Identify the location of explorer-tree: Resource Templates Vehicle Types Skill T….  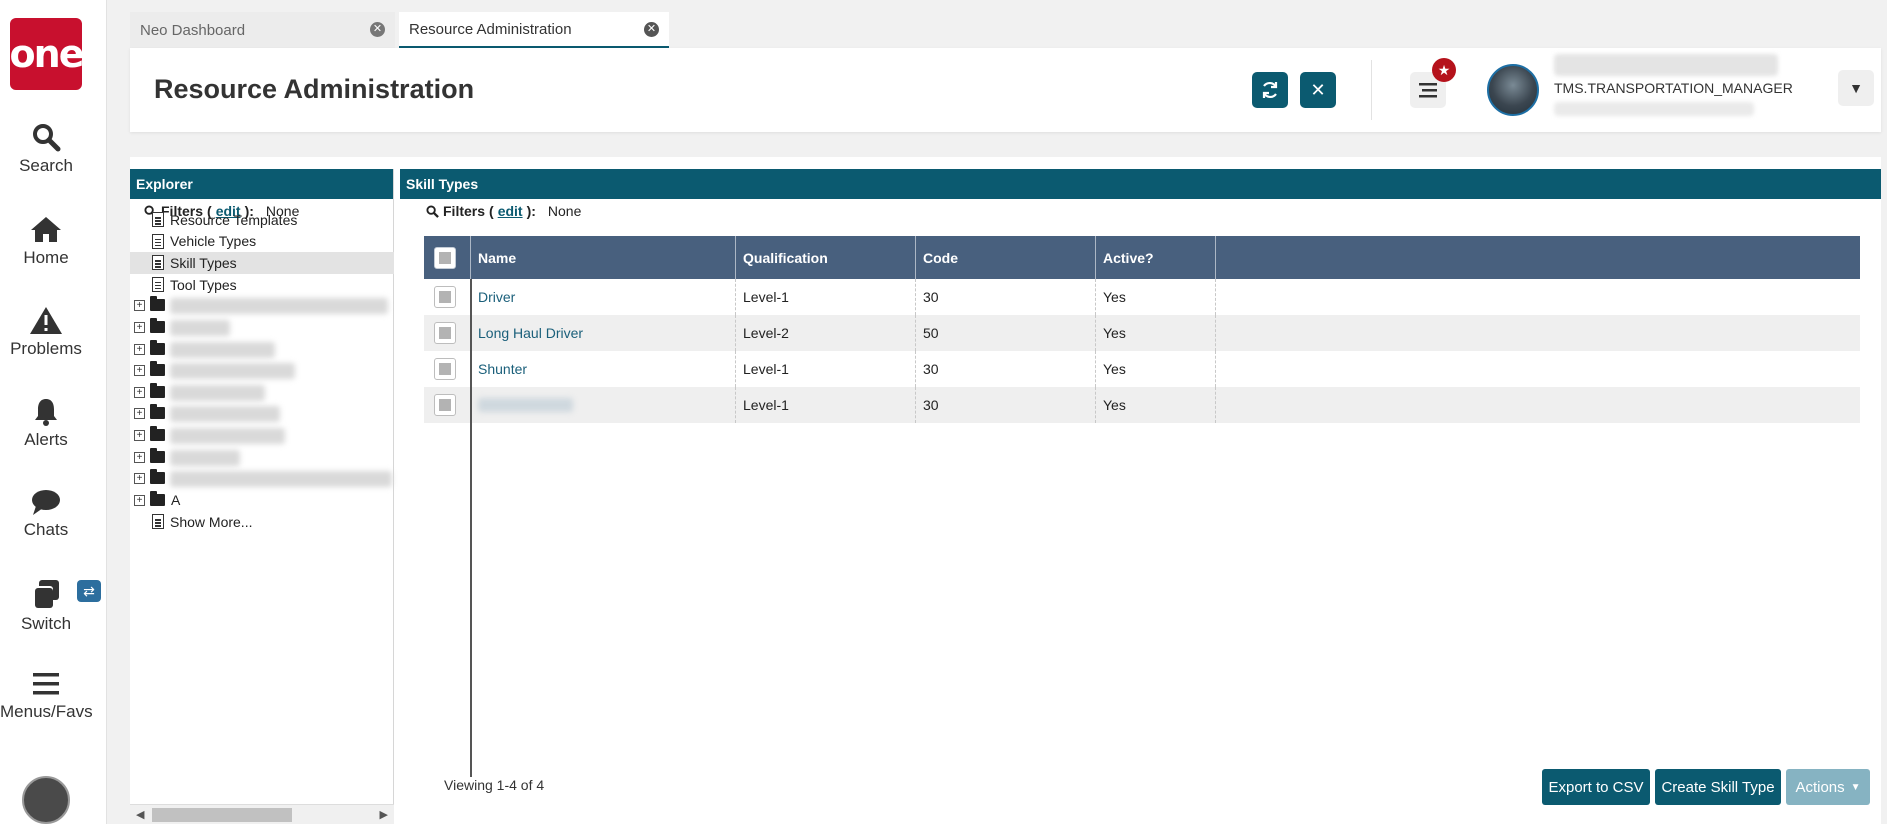
(262, 371).